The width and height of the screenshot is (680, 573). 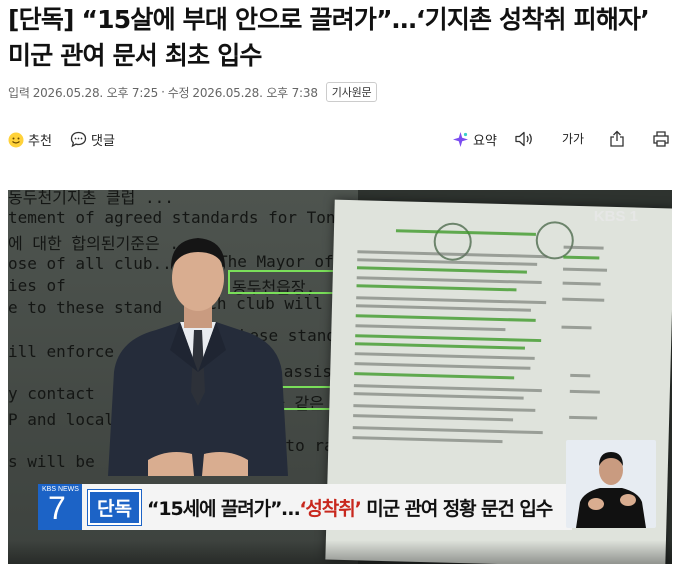 I want to click on caption-part-2: 미군 관여 정황 문건 입수, so click(x=456, y=508).